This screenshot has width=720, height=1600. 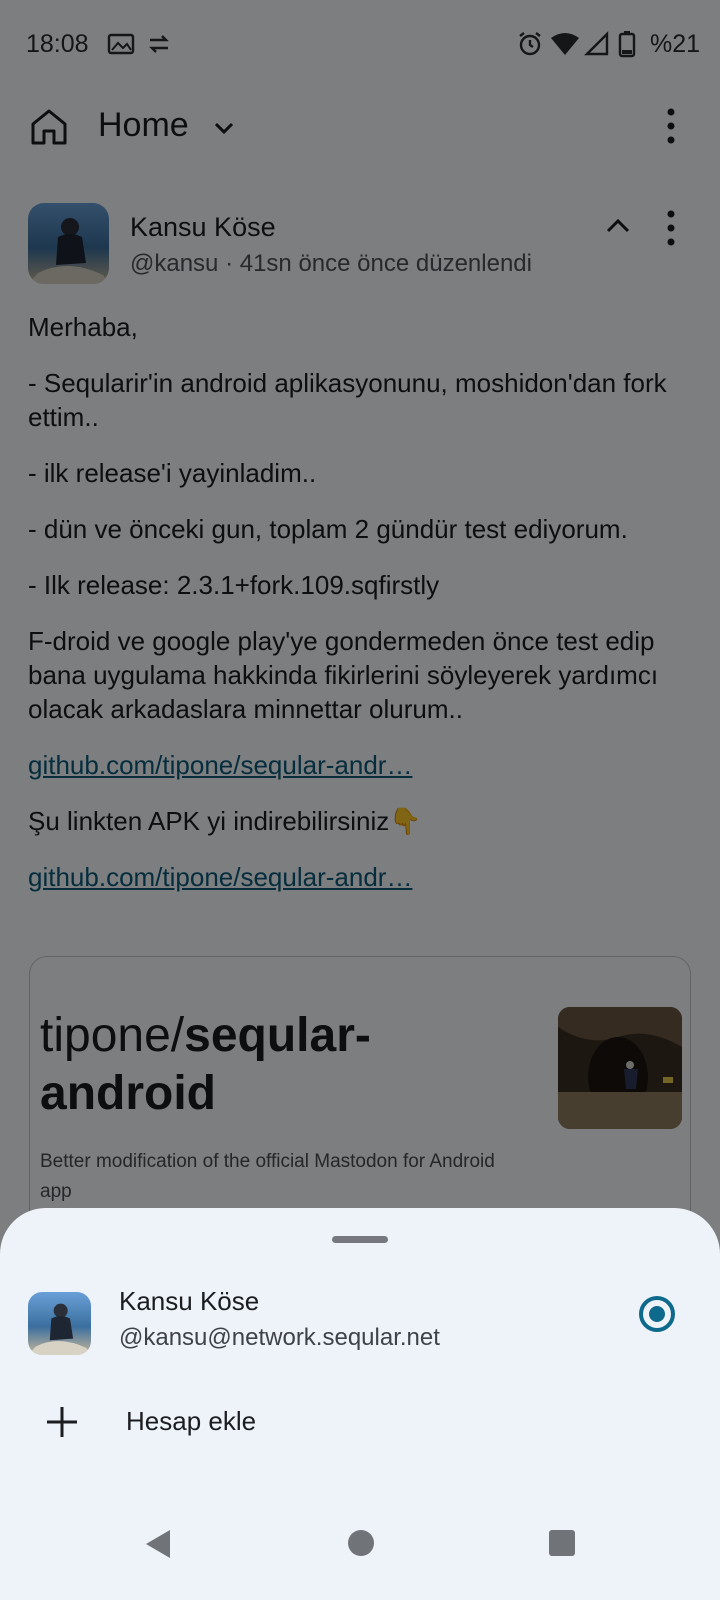 What do you see at coordinates (360, 1422) in the screenshot?
I see `add-account-button: Hesap ekle` at bounding box center [360, 1422].